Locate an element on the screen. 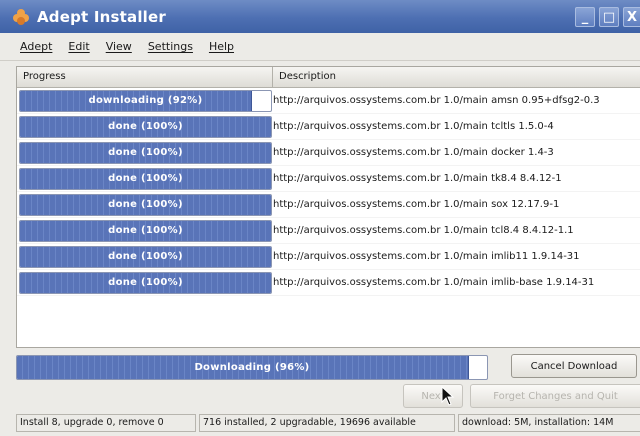  cancel-download-label: Cancel Download is located at coordinates (574, 366).